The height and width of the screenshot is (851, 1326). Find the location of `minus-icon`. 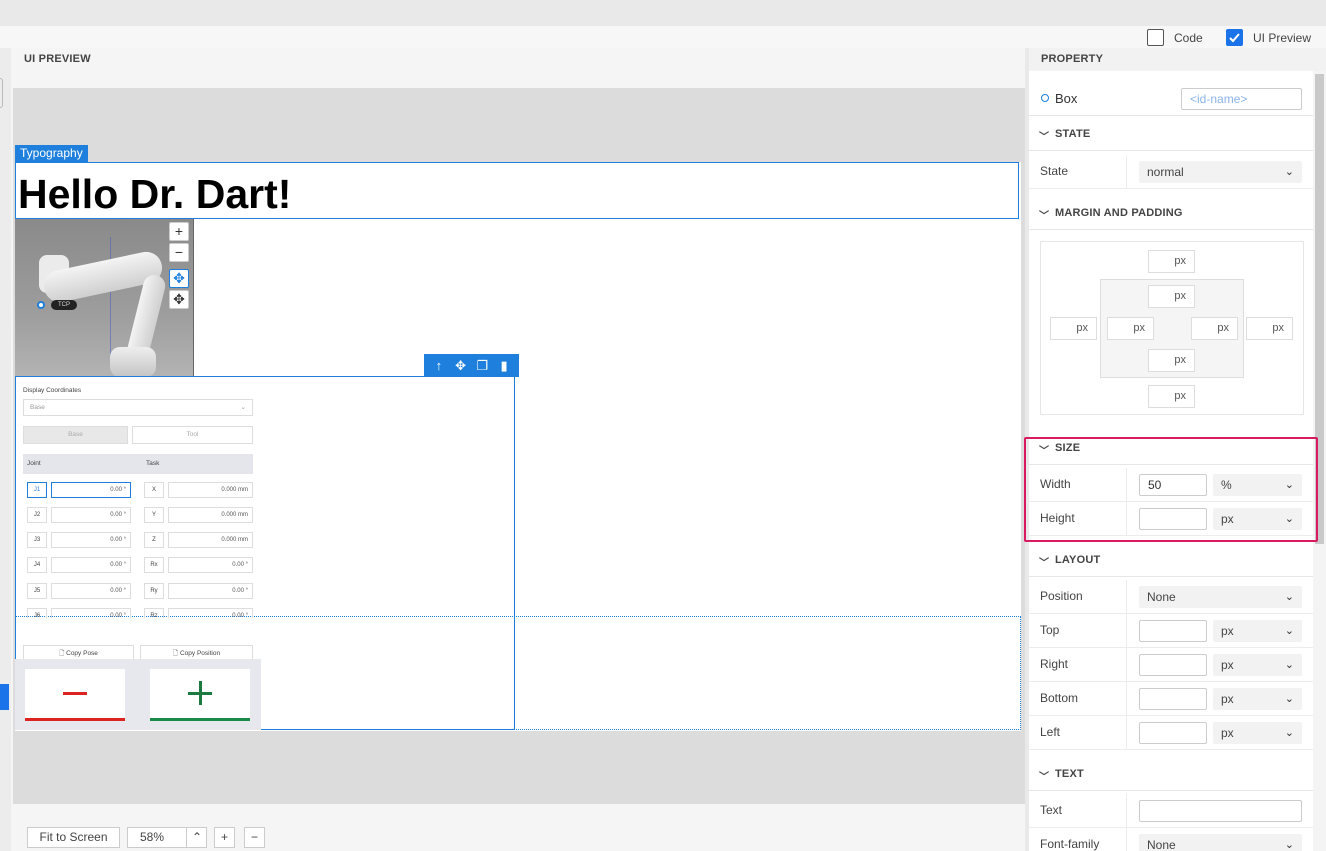

minus-icon is located at coordinates (75, 693).